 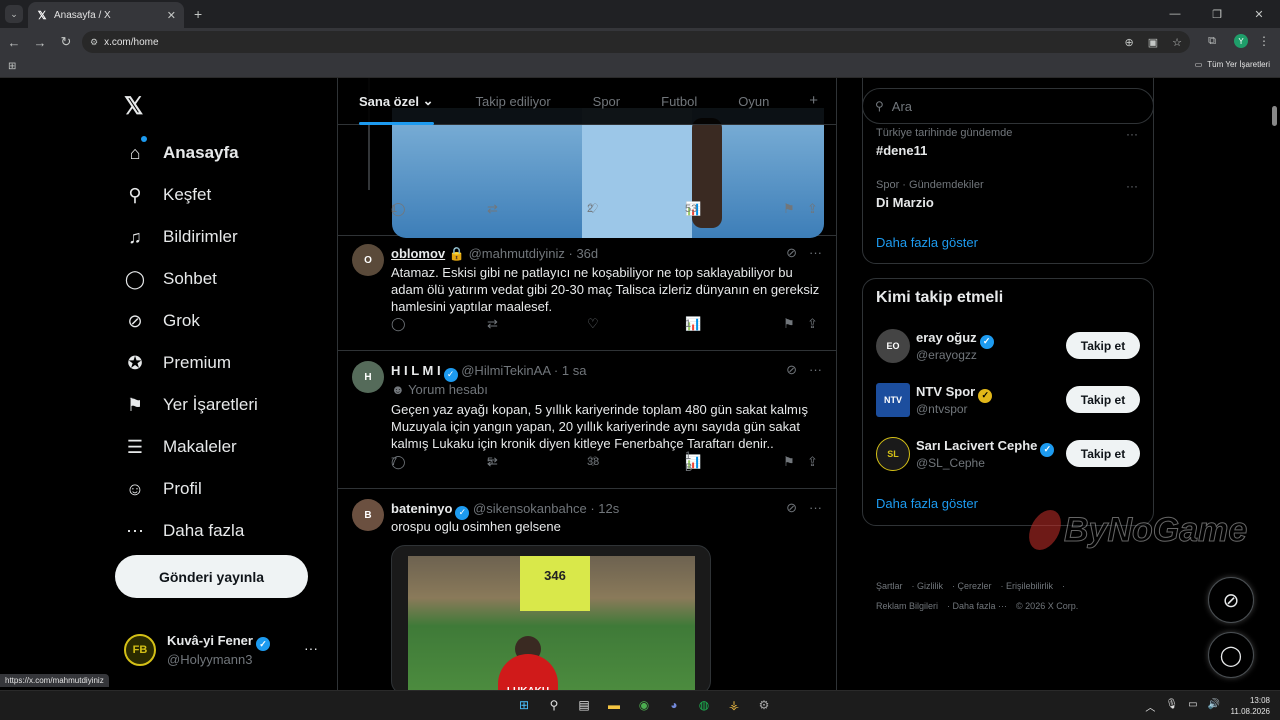 What do you see at coordinates (570, 370) in the screenshot?
I see `post-time: · 1 sa` at bounding box center [570, 370].